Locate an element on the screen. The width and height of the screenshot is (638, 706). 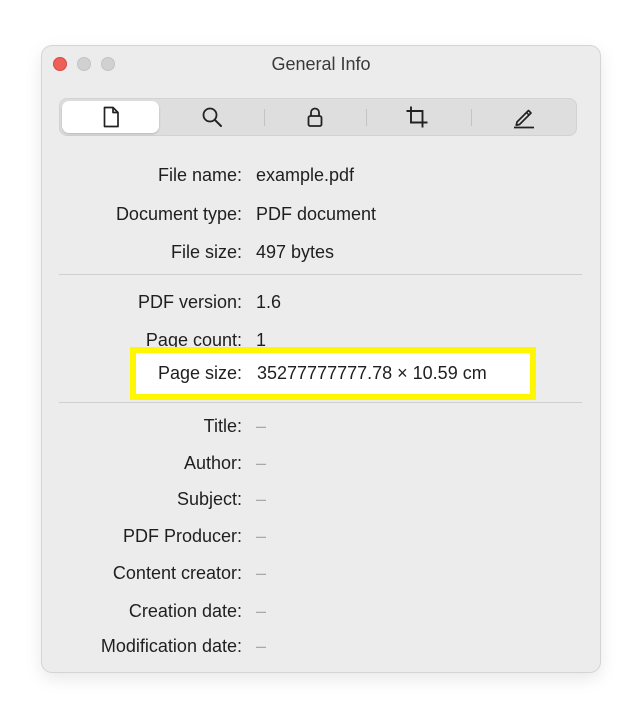
crop-icon is located at coordinates (417, 117).